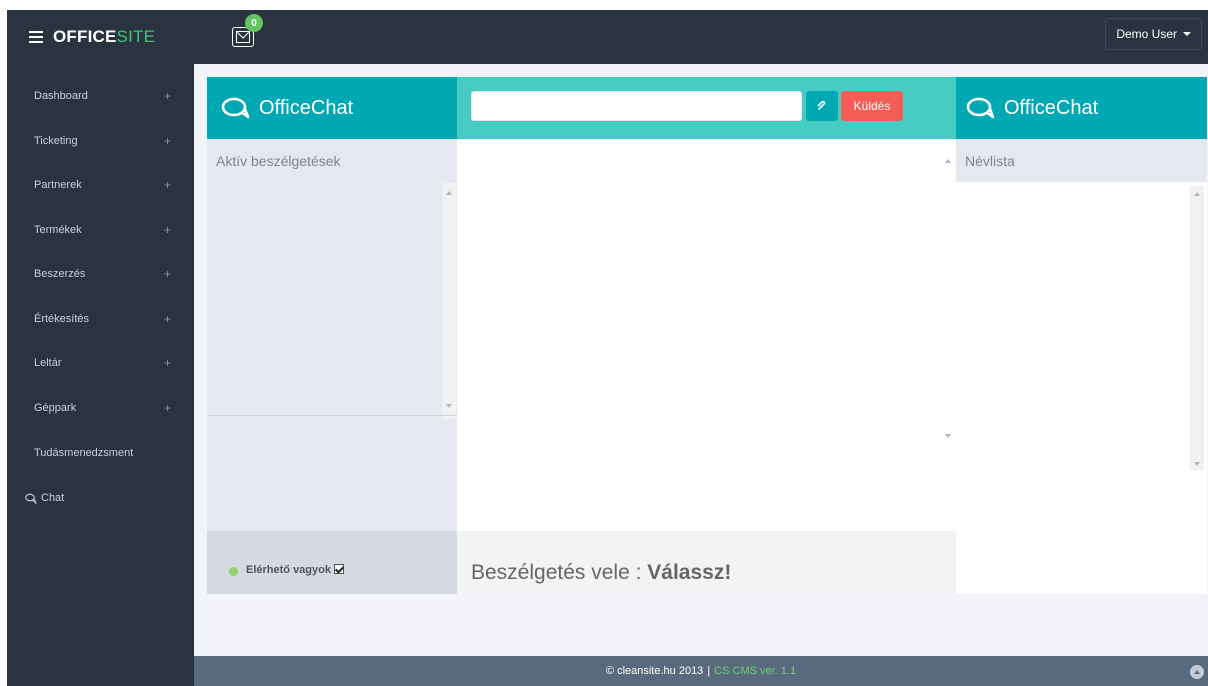 This screenshot has width=1208, height=686. What do you see at coordinates (61, 96) in the screenshot?
I see `sidebar-item-label: Dashboard` at bounding box center [61, 96].